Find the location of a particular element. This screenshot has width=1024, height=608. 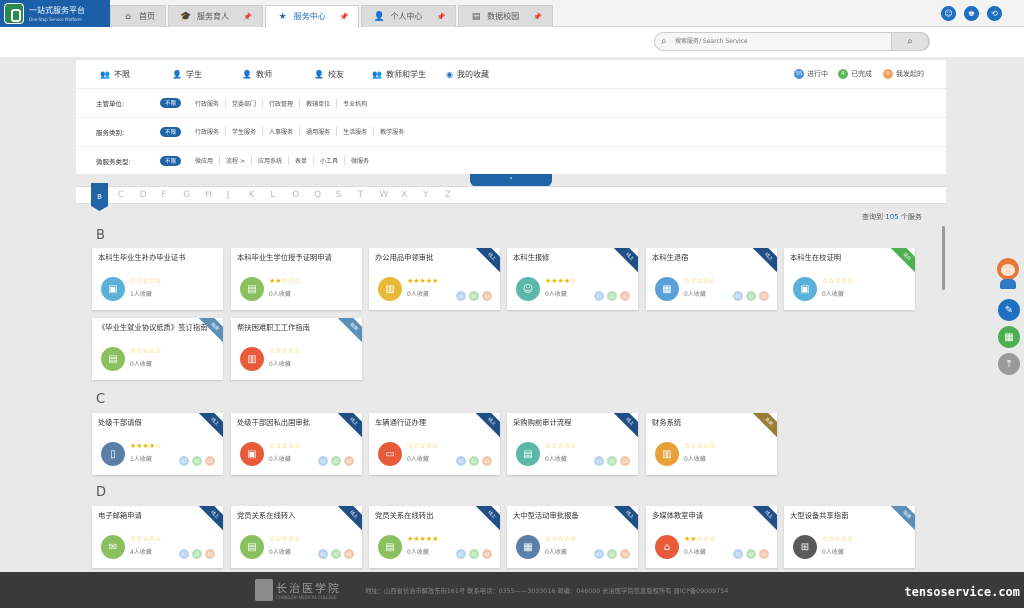

service-card: 采购购前审计流程 ▤ ☆☆☆☆☆ 0人收藏 线上 01 02 03 is located at coordinates (572, 444).